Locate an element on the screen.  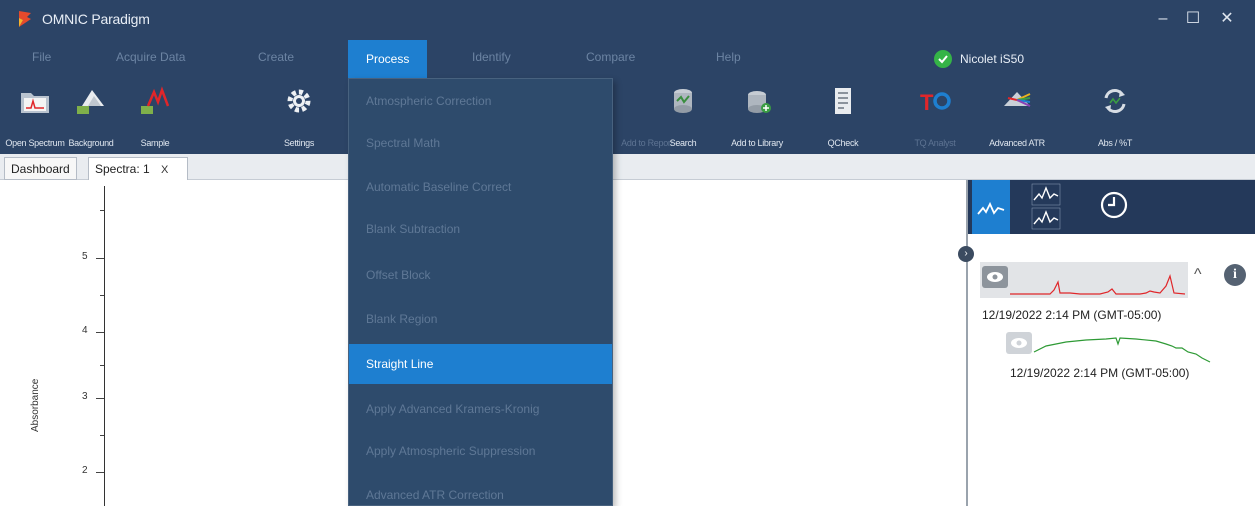
folder-spectrum-icon is located at coordinates (35, 103).